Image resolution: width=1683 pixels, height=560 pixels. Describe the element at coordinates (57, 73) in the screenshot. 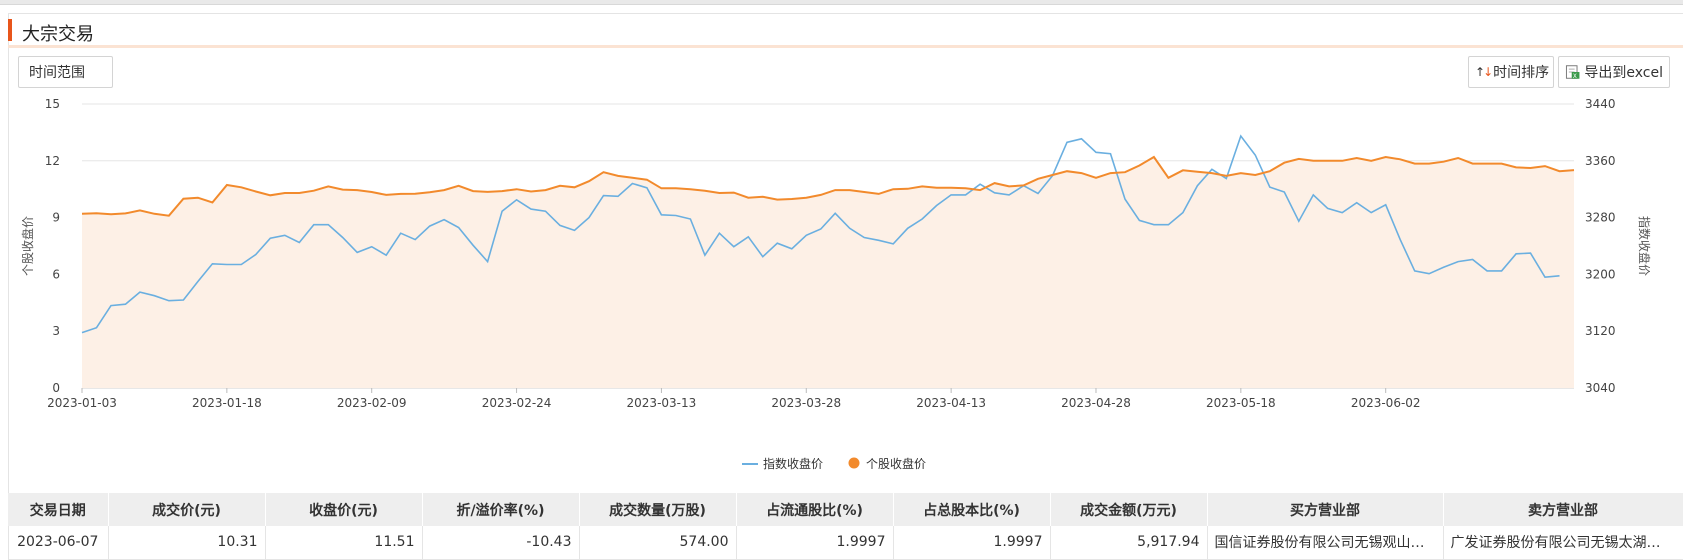

I see `time-range-label: 时间范围` at that location.